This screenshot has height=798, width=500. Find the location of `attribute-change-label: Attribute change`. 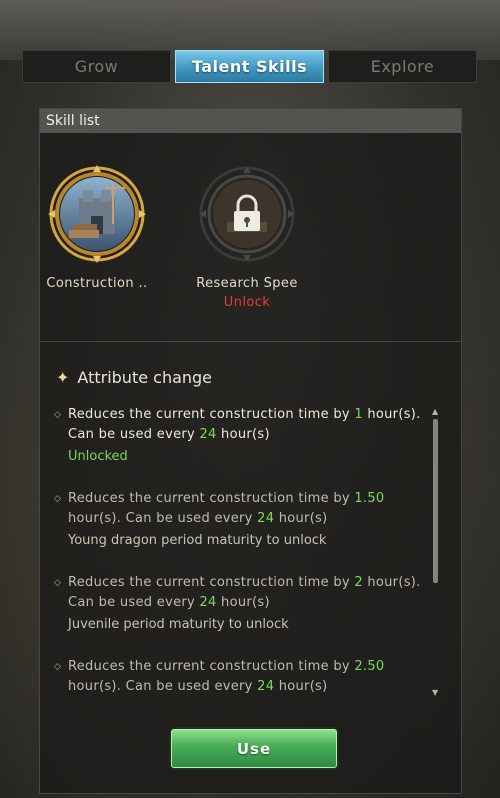

attribute-change-label: Attribute change is located at coordinates (145, 377).